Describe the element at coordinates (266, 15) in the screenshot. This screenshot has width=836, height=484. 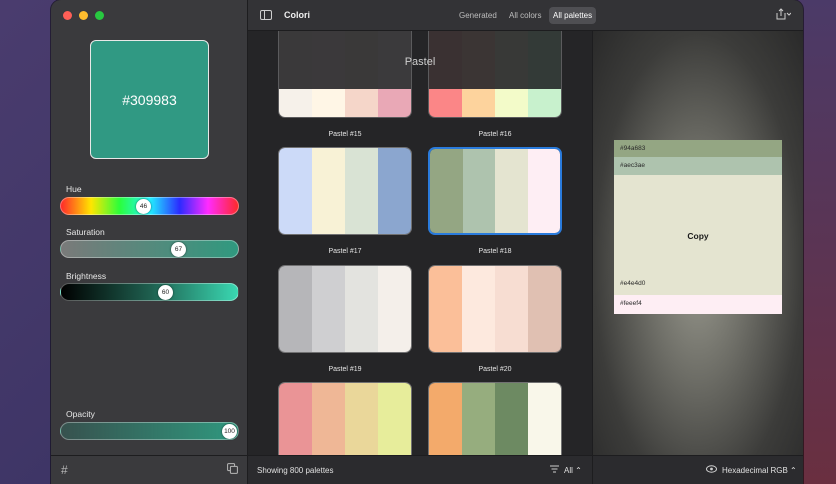
I see `sidebar-toggle-icon` at that location.